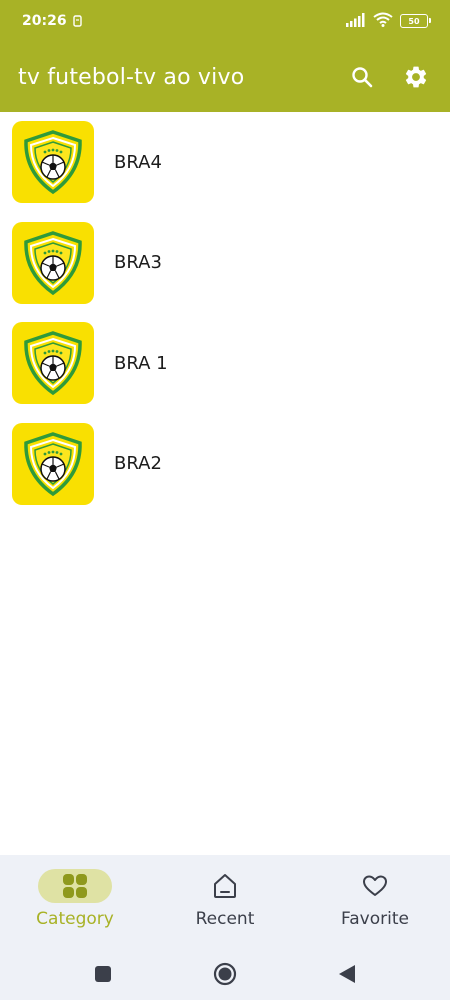 The width and height of the screenshot is (450, 1000). What do you see at coordinates (225, 162) in the screenshot?
I see `channel-item: BRA4` at bounding box center [225, 162].